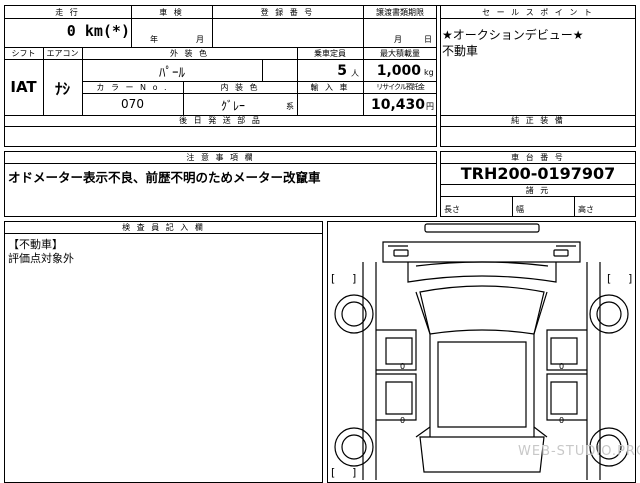  Describe the element at coordinates (240, 87) in the screenshot. I see `interior-color-header: 内 装 色` at that location.